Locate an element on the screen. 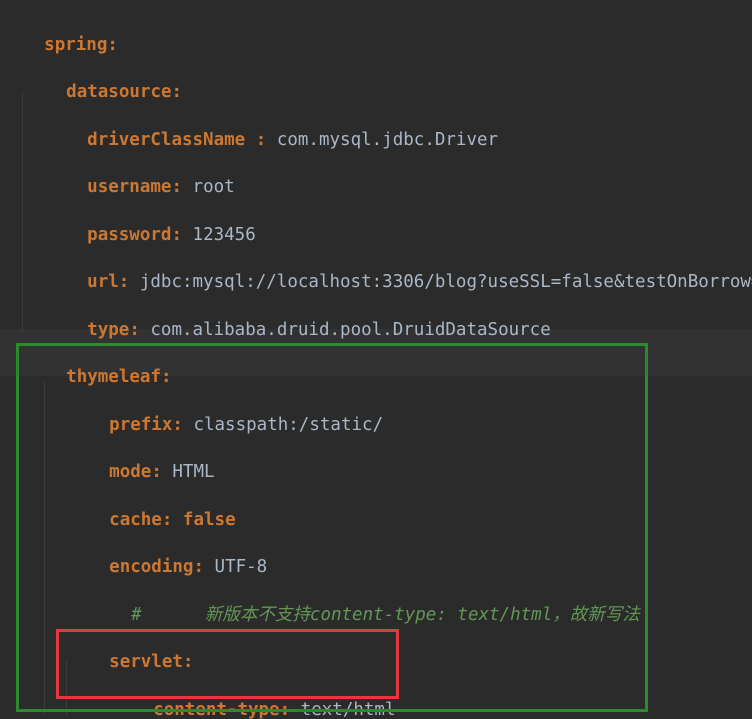 The image size is (752, 719). yaml-key: driverClassName is located at coordinates (166, 140).